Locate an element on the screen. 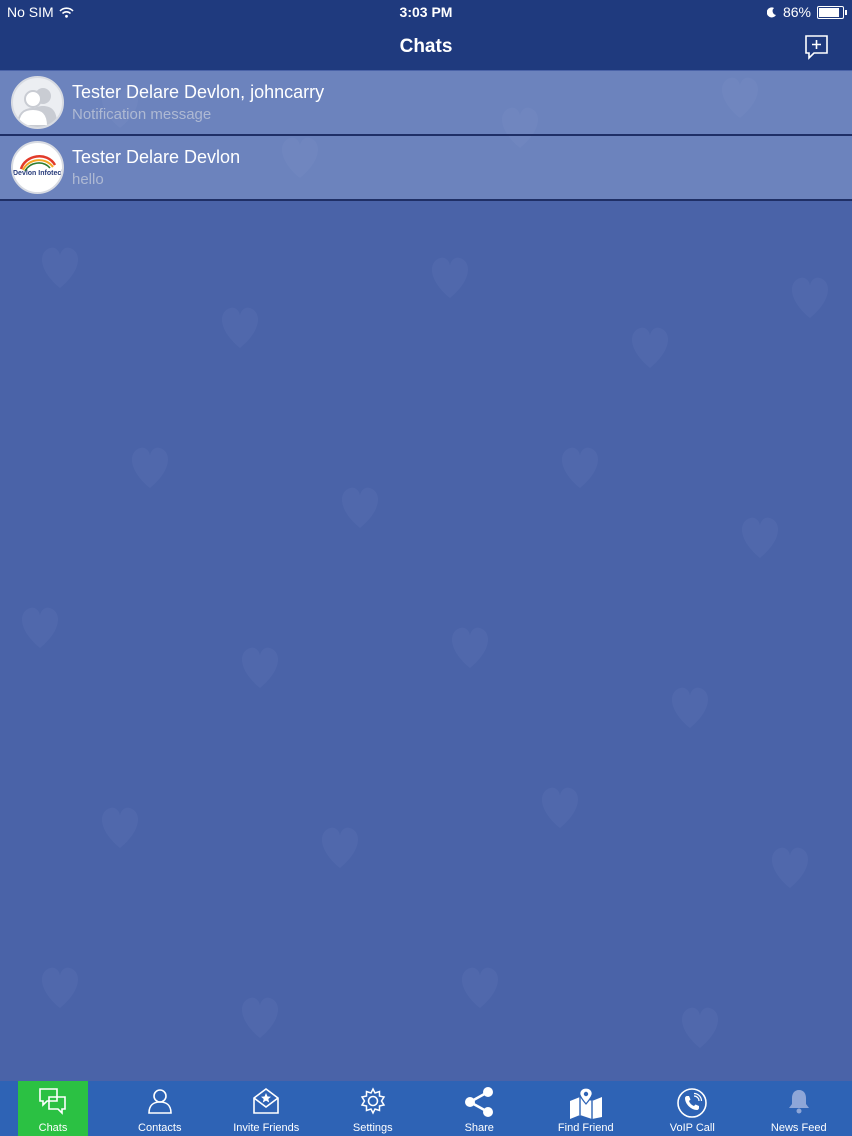 The height and width of the screenshot is (1136, 852). navigation-bar: Chats is located at coordinates (426, 47).